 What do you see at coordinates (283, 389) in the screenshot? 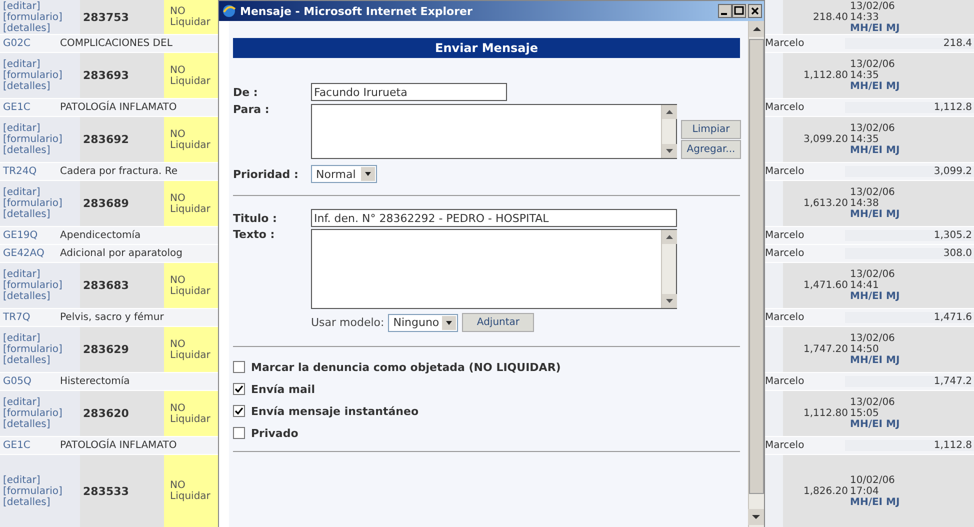
I see `option-label: Envía mail` at bounding box center [283, 389].